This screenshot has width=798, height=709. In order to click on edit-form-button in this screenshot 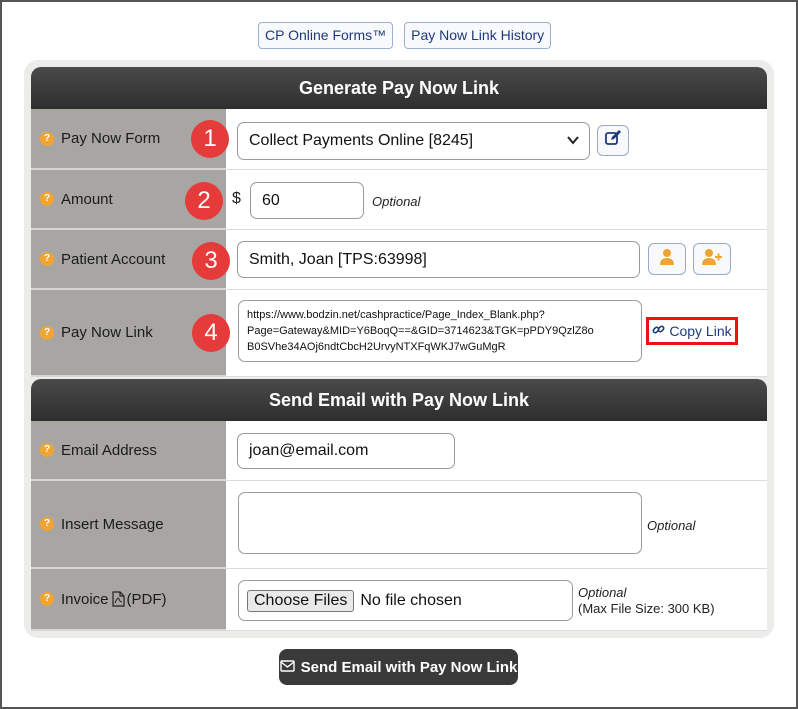, I will do `click(613, 140)`.